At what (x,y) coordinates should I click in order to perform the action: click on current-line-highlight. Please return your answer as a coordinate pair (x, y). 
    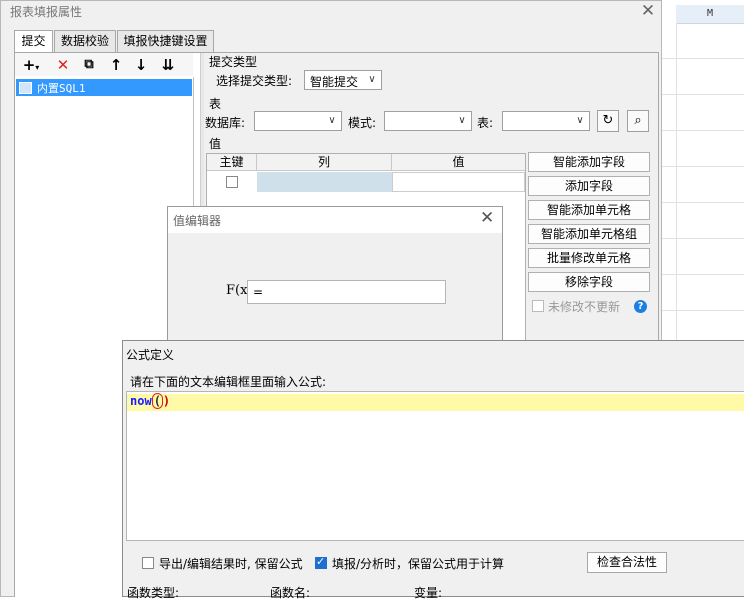
    Looking at the image, I should click on (435, 402).